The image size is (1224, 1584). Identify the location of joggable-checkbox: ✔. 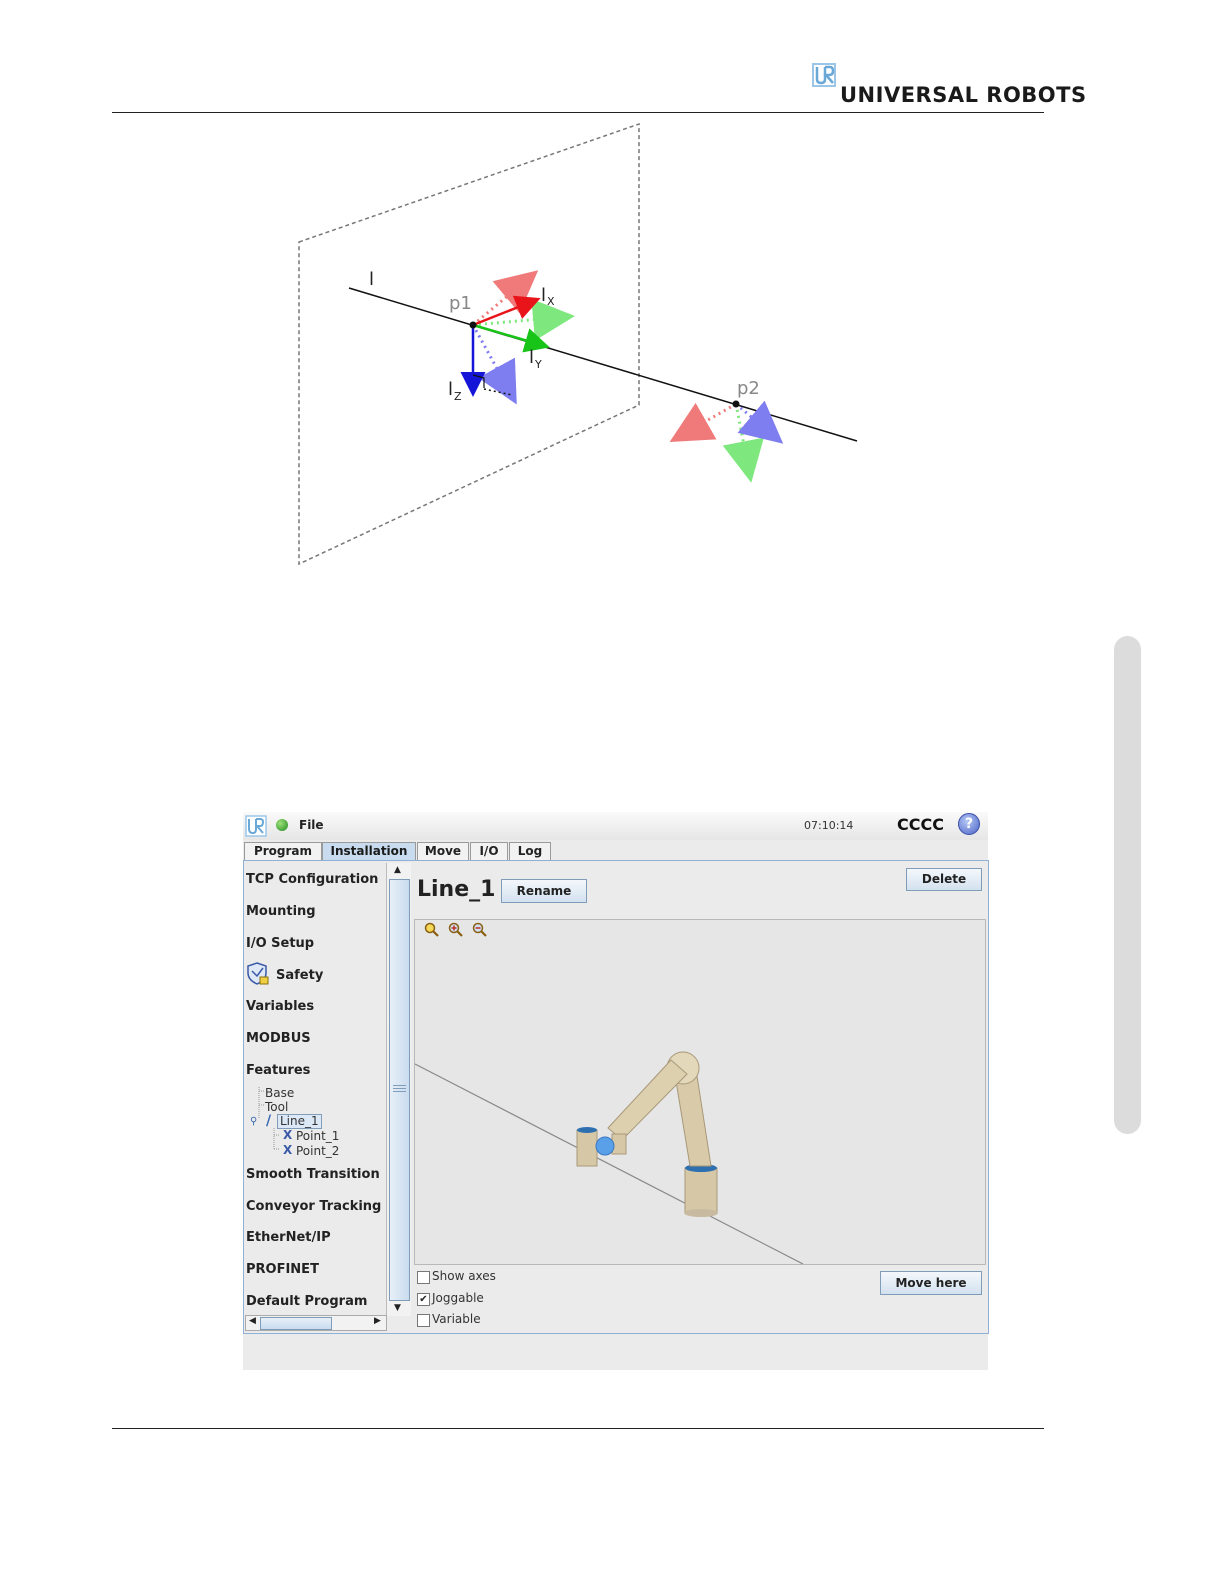
(423, 1299).